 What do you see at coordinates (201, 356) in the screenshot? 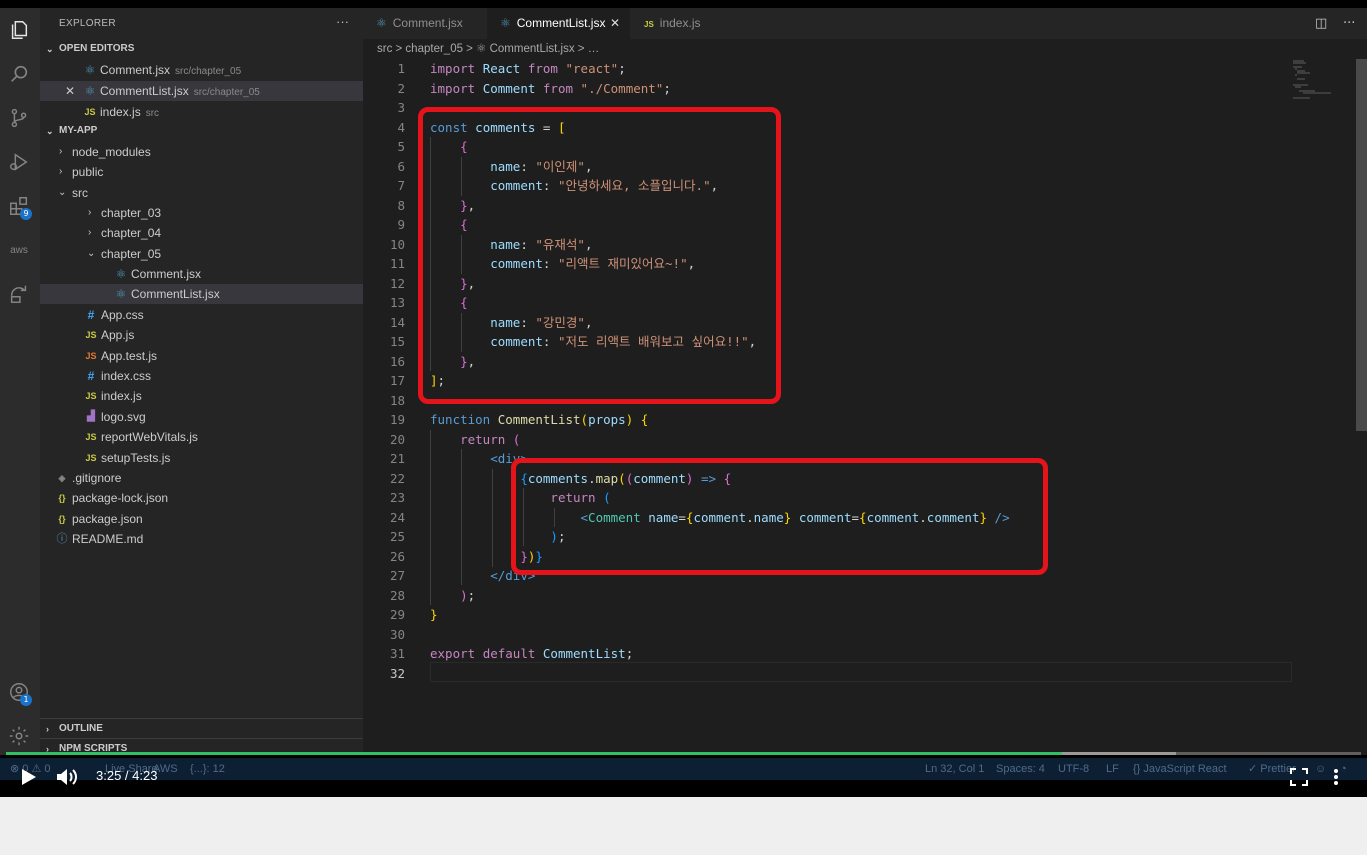
I see `tree-file-app-test-js: JS App.test.js` at bounding box center [201, 356].